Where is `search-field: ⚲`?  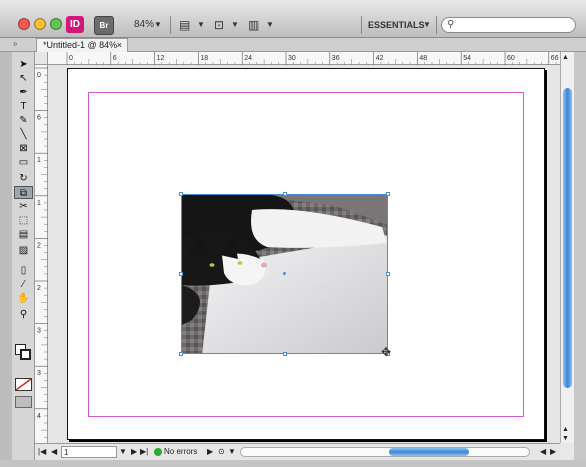 search-field: ⚲ is located at coordinates (508, 25).